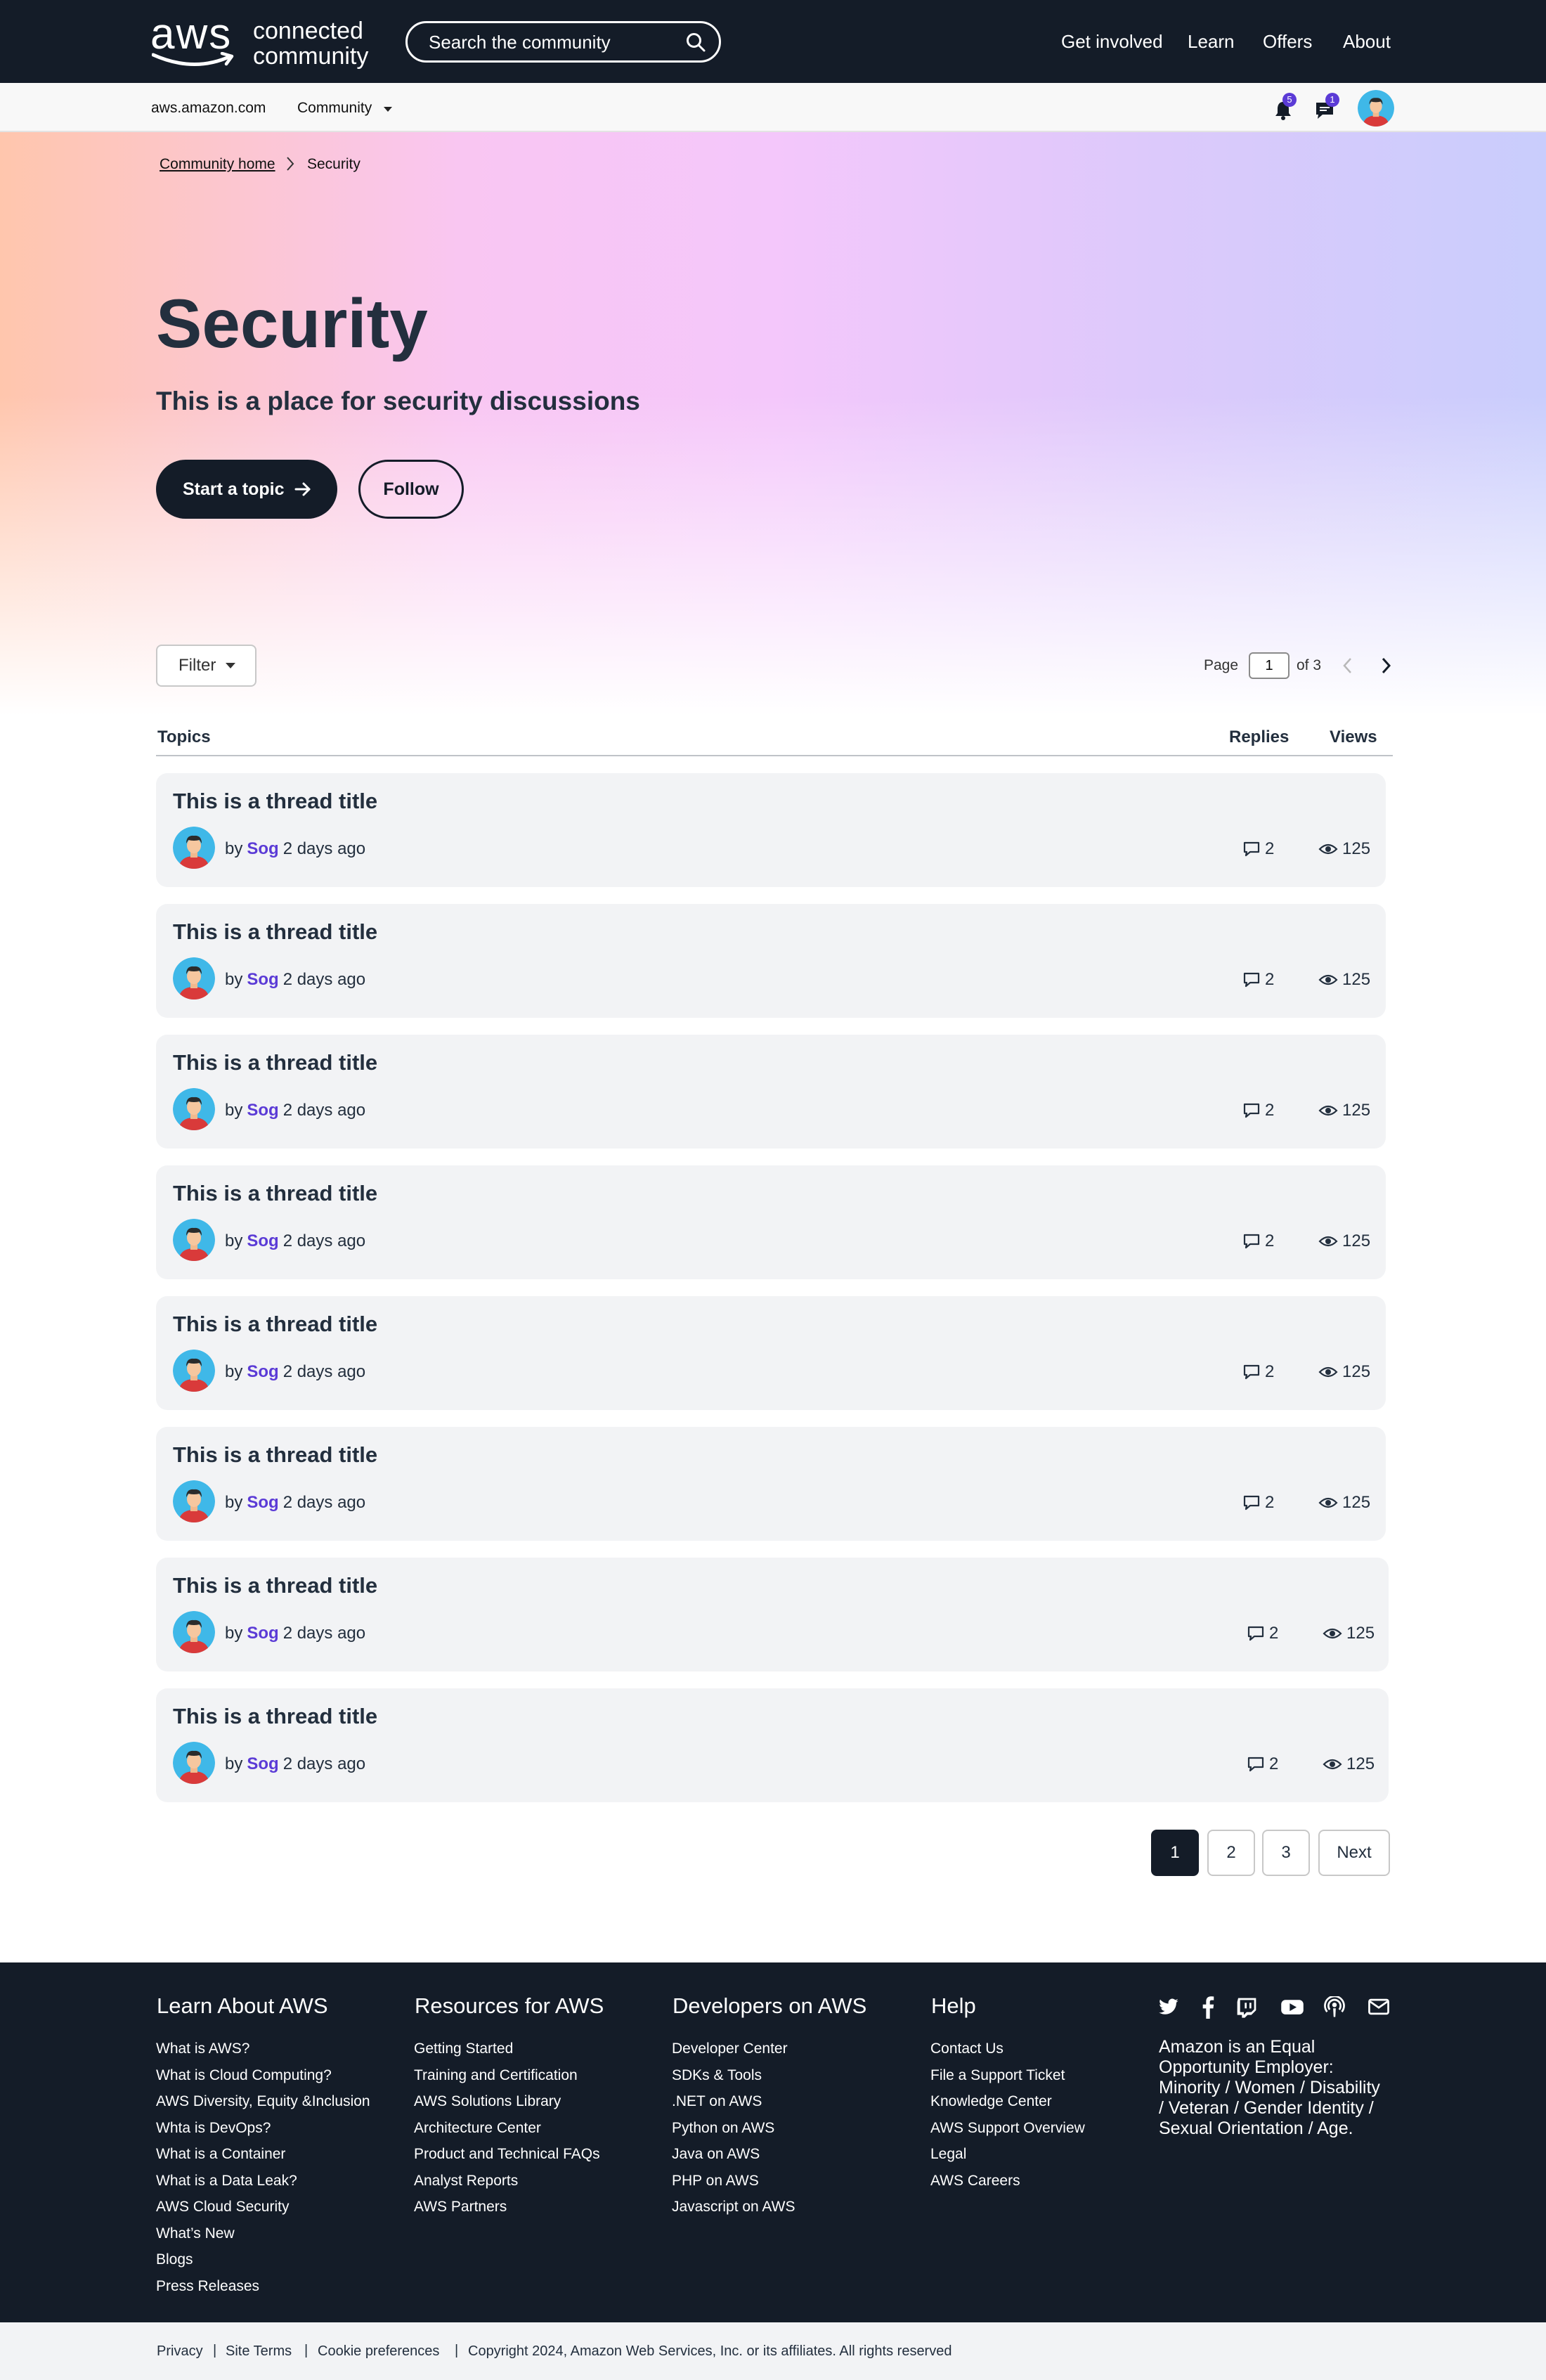 Image resolution: width=1546 pixels, height=2380 pixels. Describe the element at coordinates (716, 2182) in the screenshot. I see `footer-link: PHP on AWS` at that location.